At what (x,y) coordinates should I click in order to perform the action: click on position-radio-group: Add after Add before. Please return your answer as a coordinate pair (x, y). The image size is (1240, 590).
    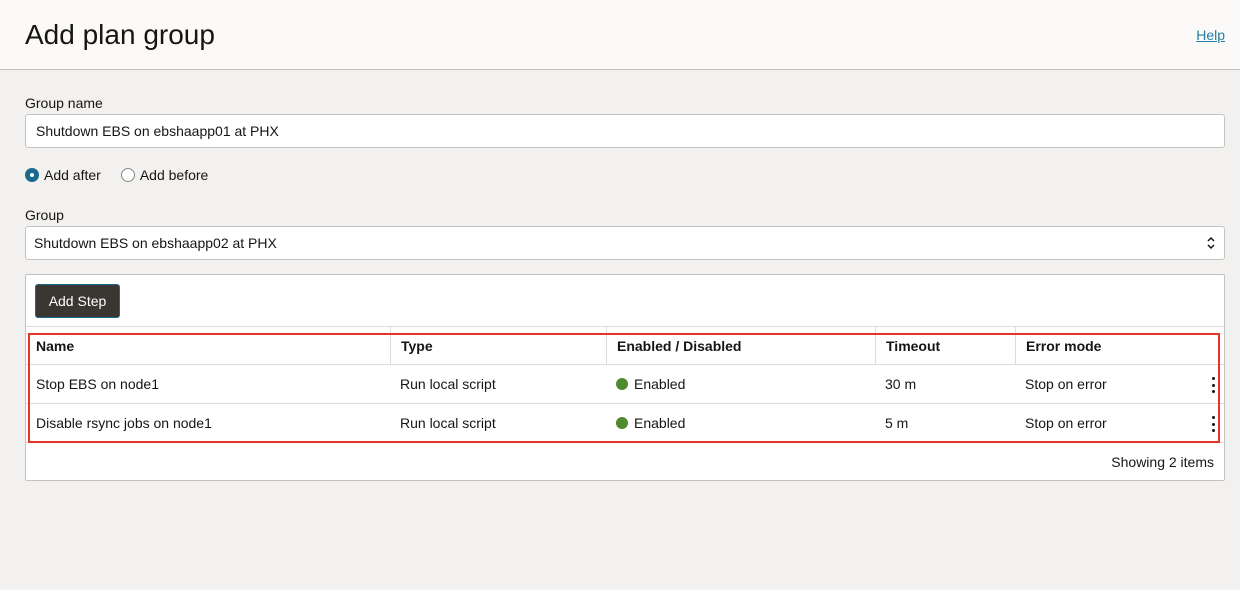
    Looking at the image, I should click on (116, 175).